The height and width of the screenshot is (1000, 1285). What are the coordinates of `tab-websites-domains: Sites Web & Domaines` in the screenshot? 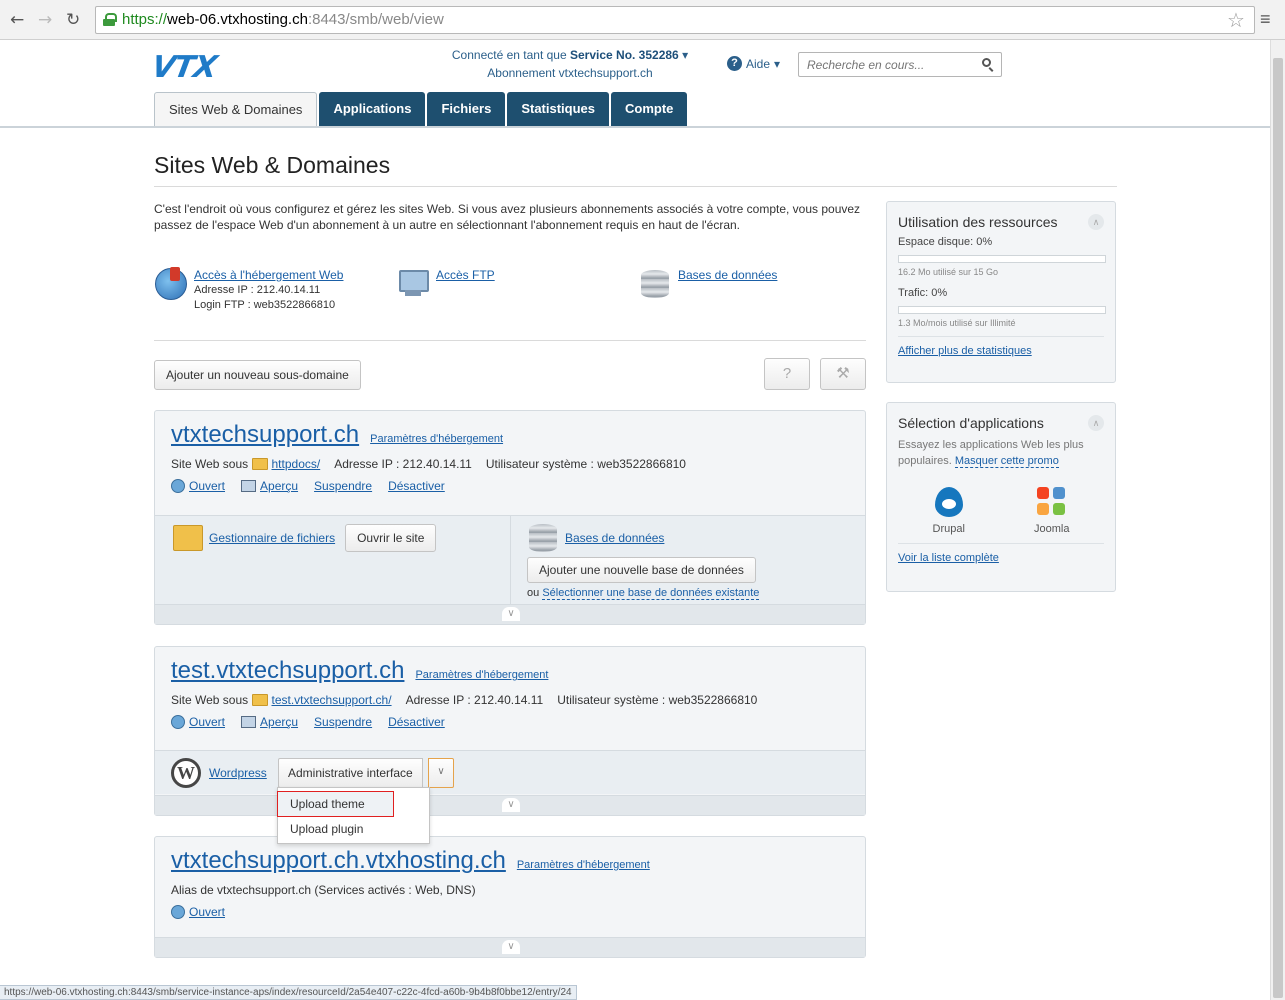 It's located at (236, 109).